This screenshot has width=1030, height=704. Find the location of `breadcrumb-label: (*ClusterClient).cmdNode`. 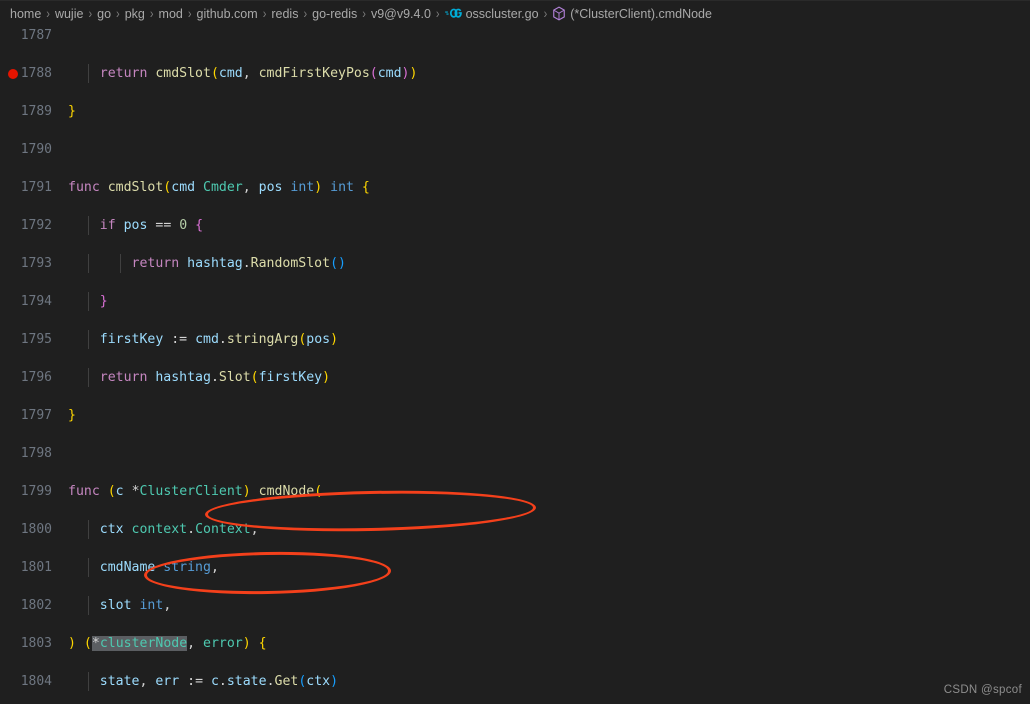

breadcrumb-label: (*ClusterClient).cmdNode is located at coordinates (641, 13).